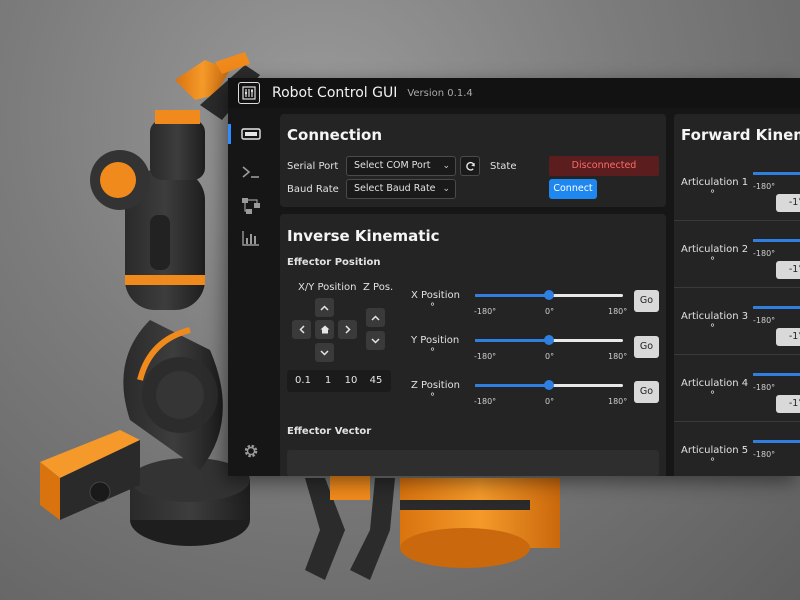 This screenshot has height=600, width=800. What do you see at coordinates (435, 385) in the screenshot?
I see `z-position-label: Z Position` at bounding box center [435, 385].